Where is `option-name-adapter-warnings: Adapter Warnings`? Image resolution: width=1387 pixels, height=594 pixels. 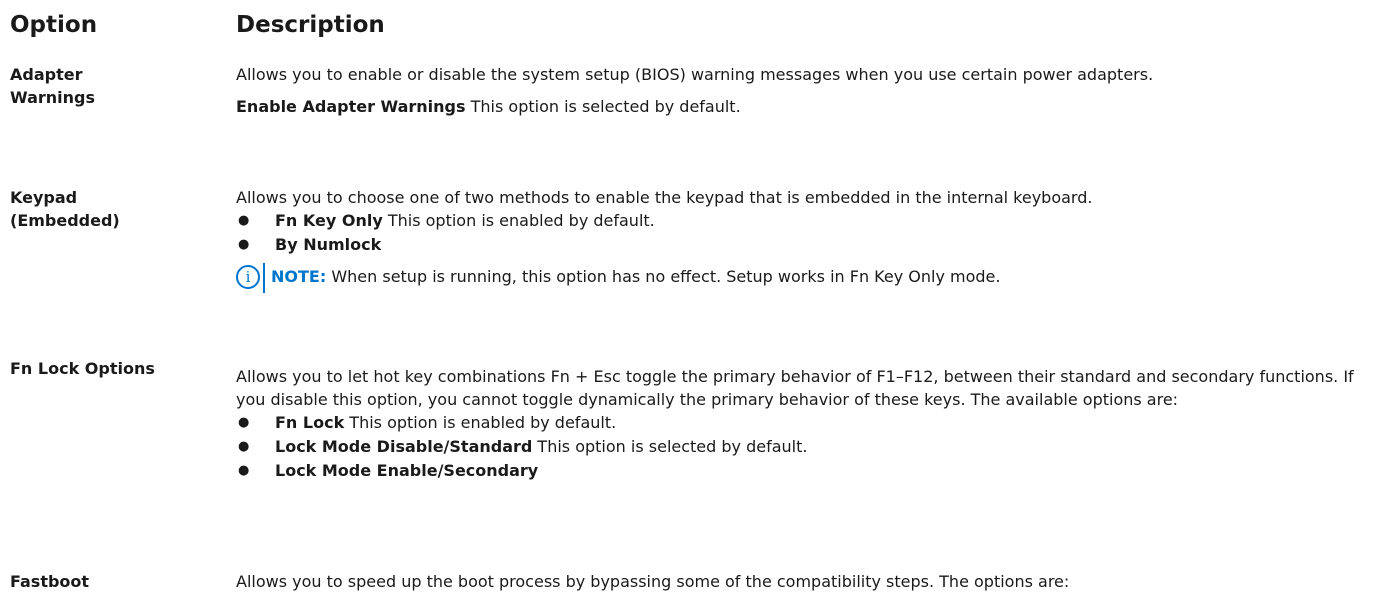 option-name-adapter-warnings: Adapter Warnings is located at coordinates (110, 86).